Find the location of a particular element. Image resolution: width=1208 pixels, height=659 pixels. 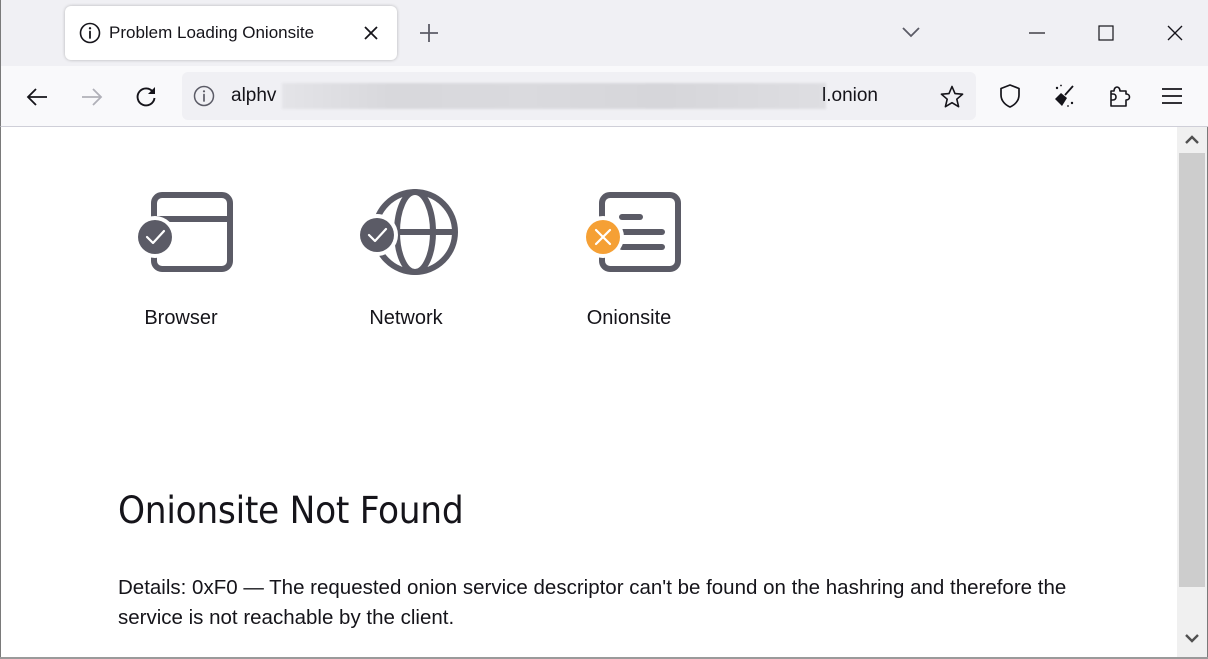

status-label: Network is located at coordinates (406, 318).